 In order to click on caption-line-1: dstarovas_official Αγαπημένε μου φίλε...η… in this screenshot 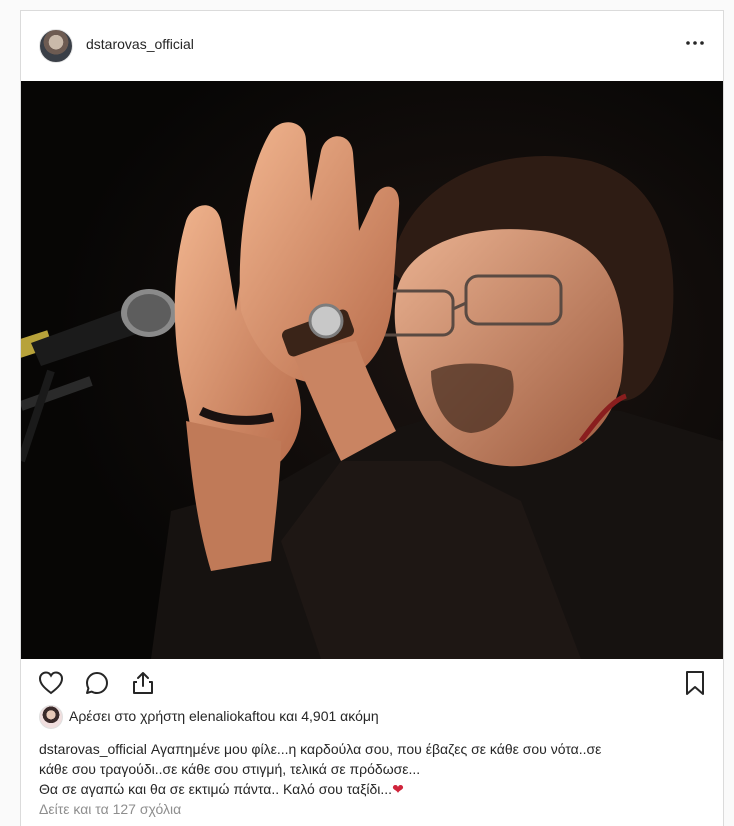, I will do `click(377, 749)`.